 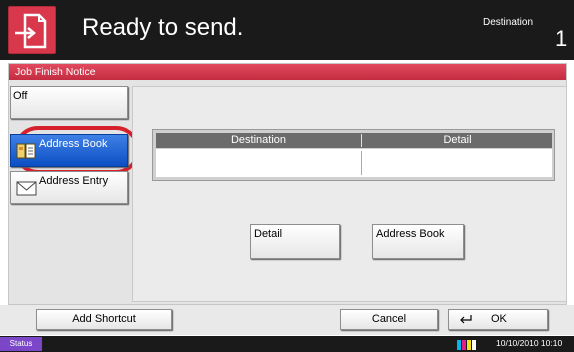 What do you see at coordinates (69, 187) in the screenshot?
I see `address-entry-button: Address Entry` at bounding box center [69, 187].